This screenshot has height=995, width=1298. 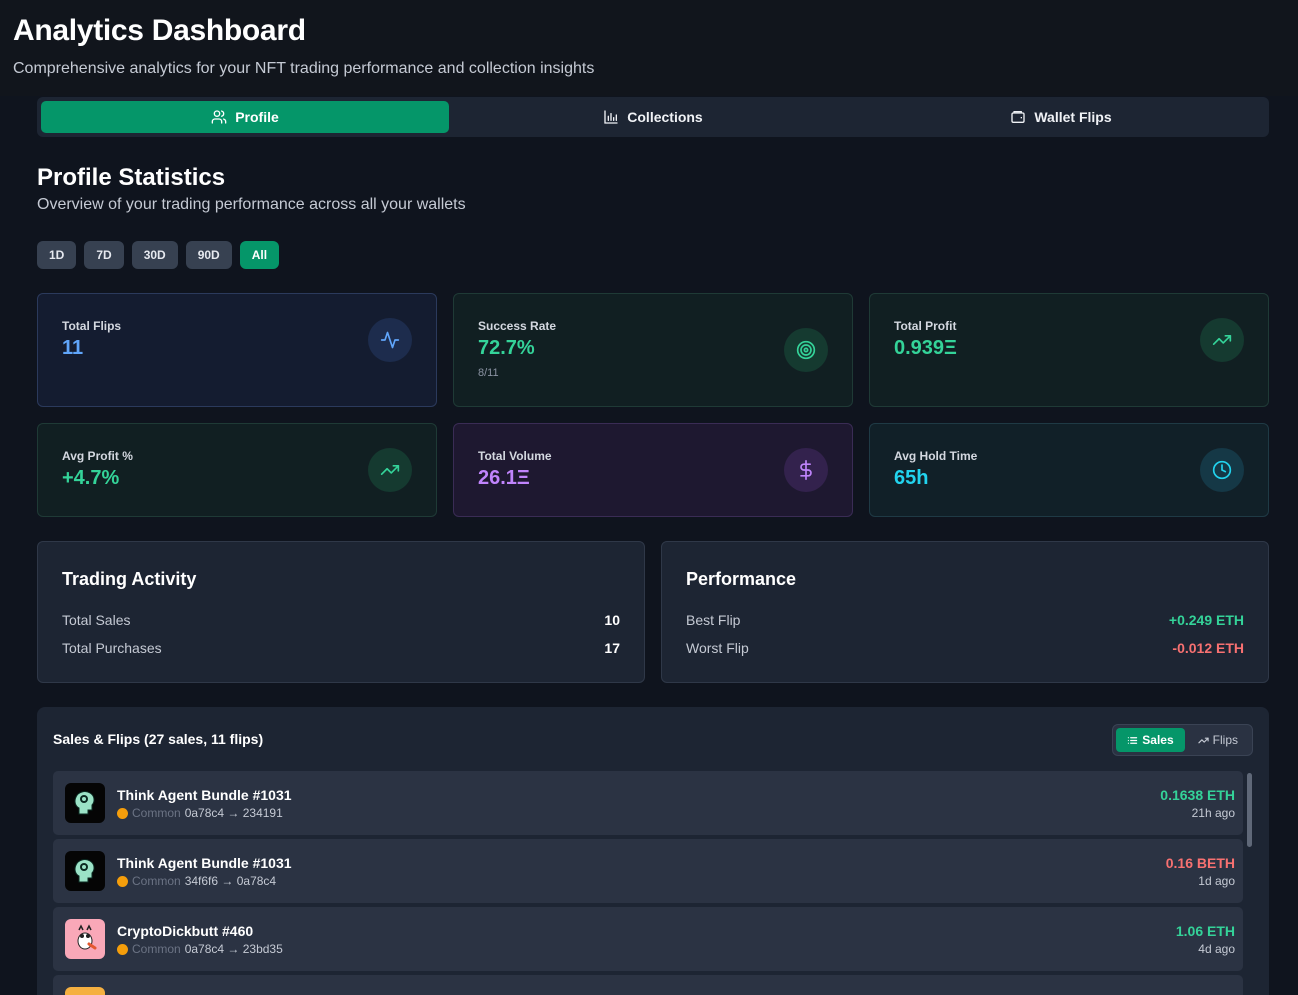 What do you see at coordinates (154, 255) in the screenshot?
I see `range-30d: 30D` at bounding box center [154, 255].